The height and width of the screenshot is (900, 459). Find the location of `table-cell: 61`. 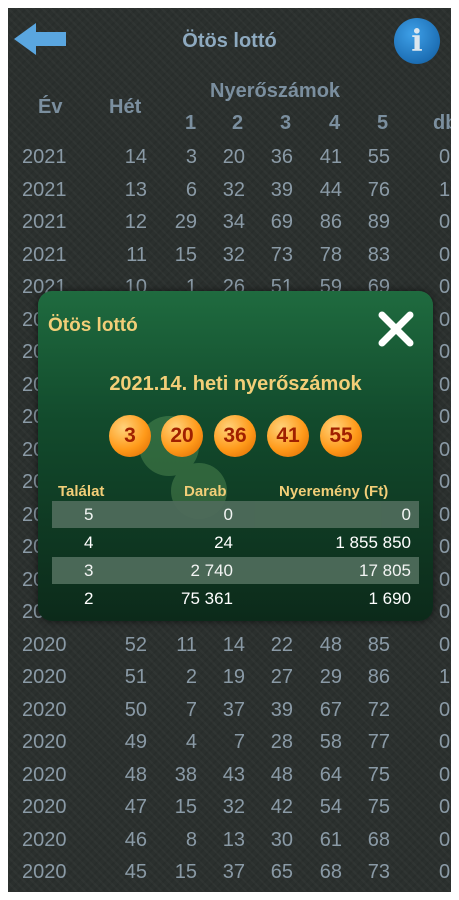

table-cell: 61 is located at coordinates (330, 839).